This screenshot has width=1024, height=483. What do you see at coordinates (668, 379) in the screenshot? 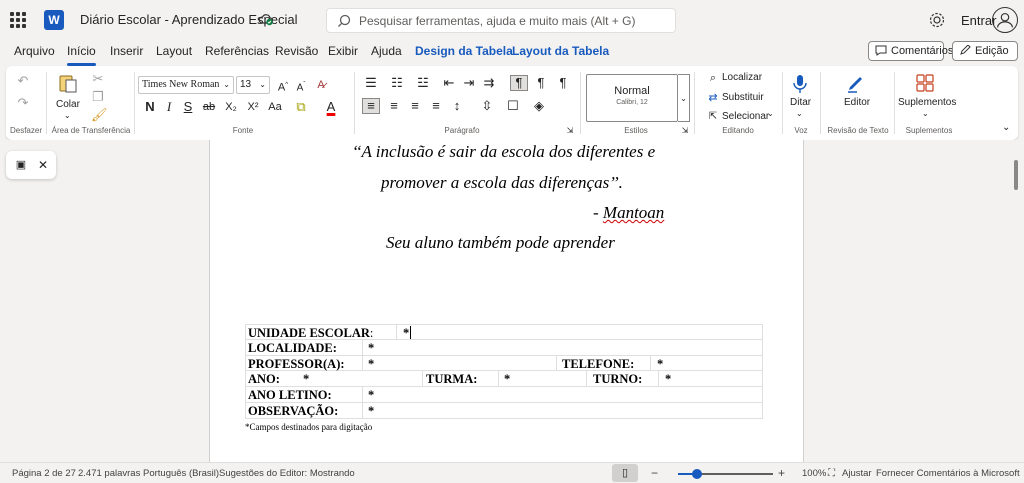
I see `turno-field: *` at bounding box center [668, 379].